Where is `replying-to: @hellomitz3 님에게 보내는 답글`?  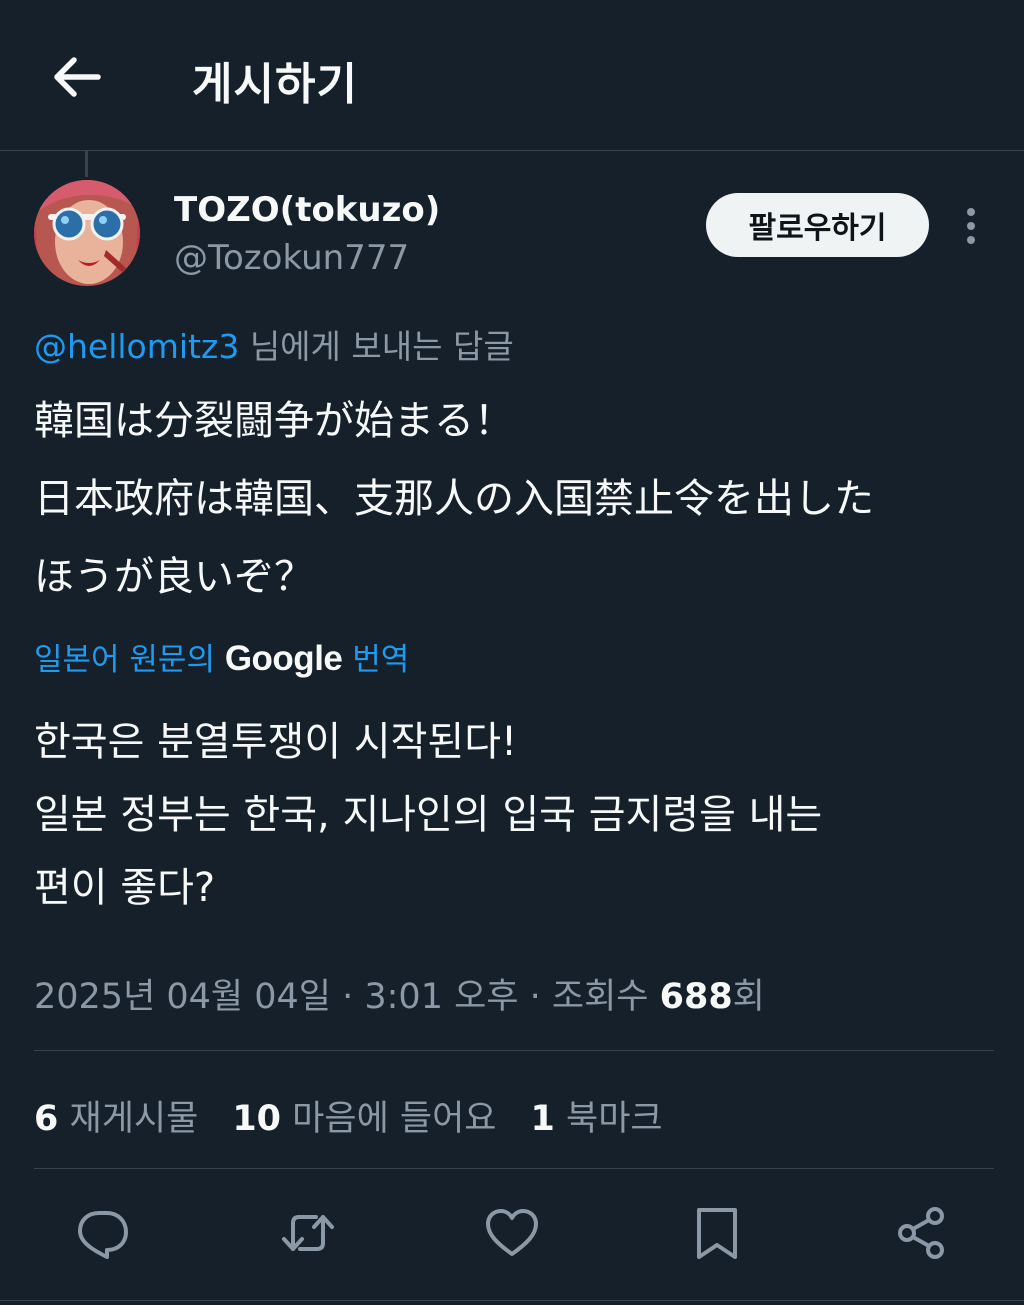
replying-to: @hellomitz3 님에게 보내는 답글 is located at coordinates (274, 344).